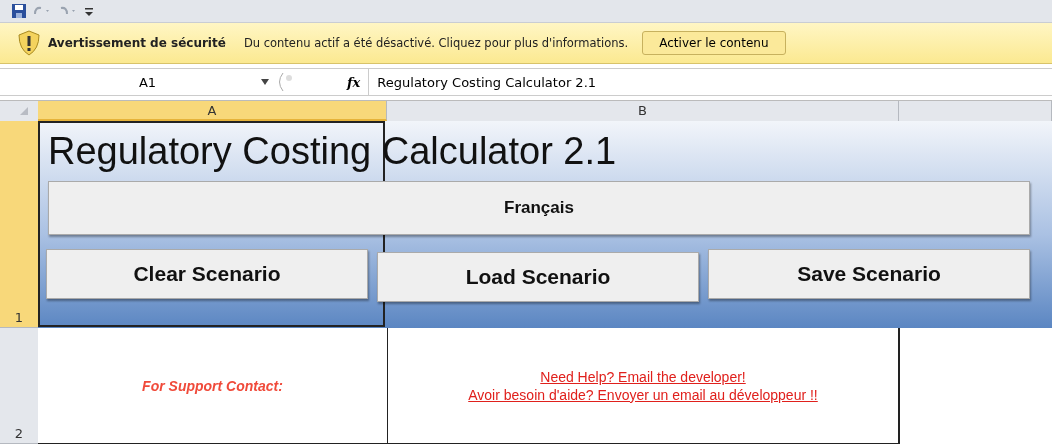 The image size is (1052, 446). I want to click on row-header: 2, so click(19, 386).